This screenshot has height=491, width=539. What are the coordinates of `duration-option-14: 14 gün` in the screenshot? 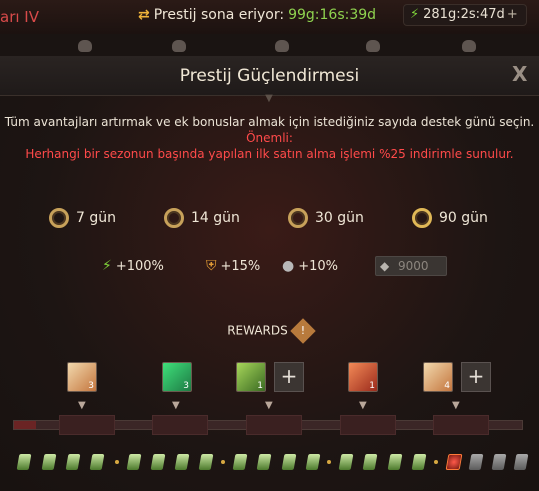 It's located at (202, 218).